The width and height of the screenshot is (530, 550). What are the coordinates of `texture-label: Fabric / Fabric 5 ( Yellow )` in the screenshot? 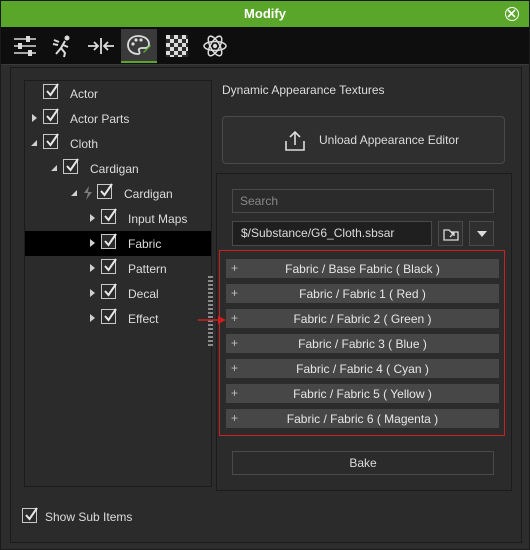 It's located at (362, 394).